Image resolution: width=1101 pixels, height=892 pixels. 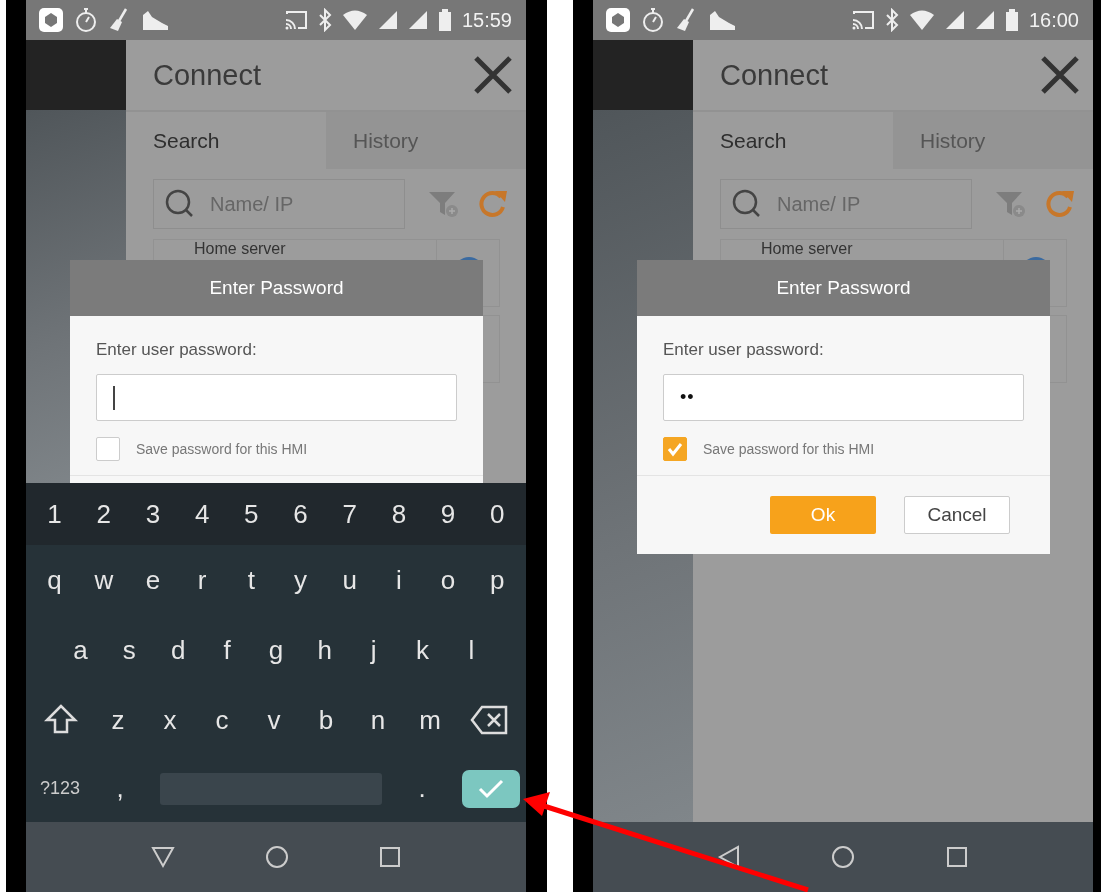 I want to click on status-time: 16:00, so click(x=1053, y=20).